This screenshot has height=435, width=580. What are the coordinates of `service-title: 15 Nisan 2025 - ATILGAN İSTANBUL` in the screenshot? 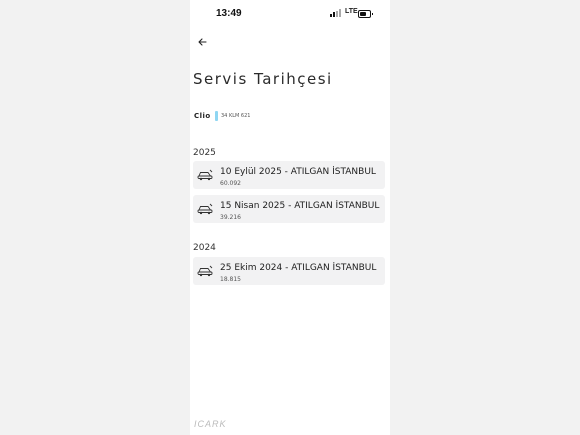 It's located at (300, 206).